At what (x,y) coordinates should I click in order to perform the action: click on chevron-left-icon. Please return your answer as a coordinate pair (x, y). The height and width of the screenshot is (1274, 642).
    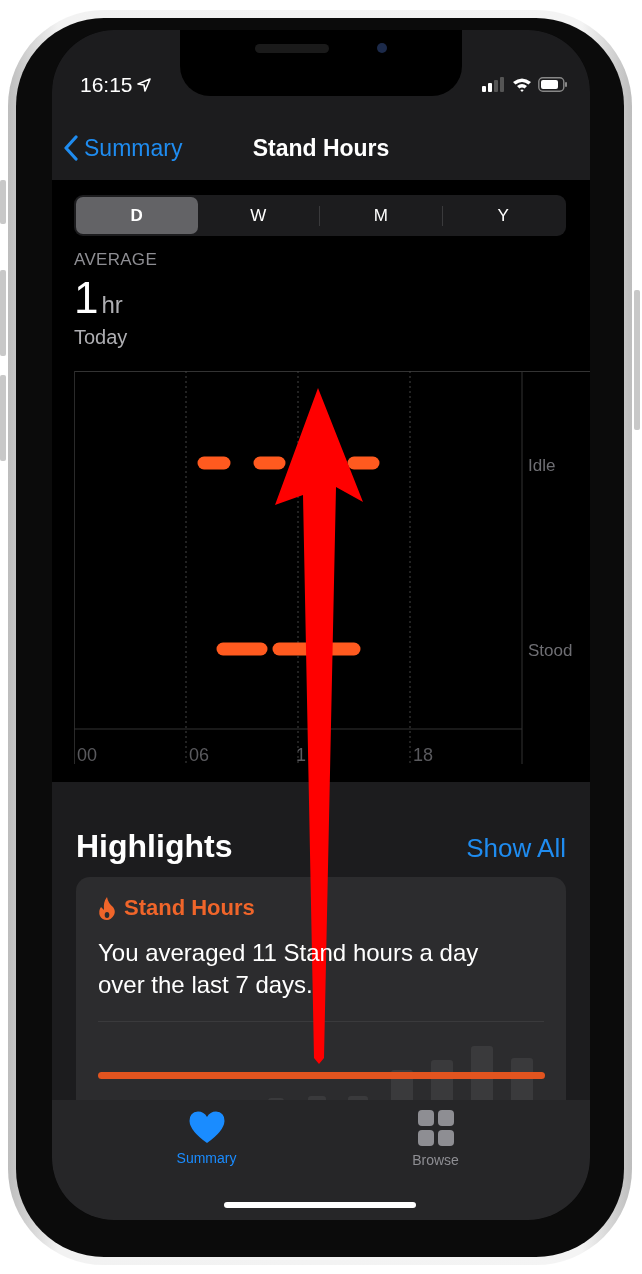
    Looking at the image, I should click on (71, 148).